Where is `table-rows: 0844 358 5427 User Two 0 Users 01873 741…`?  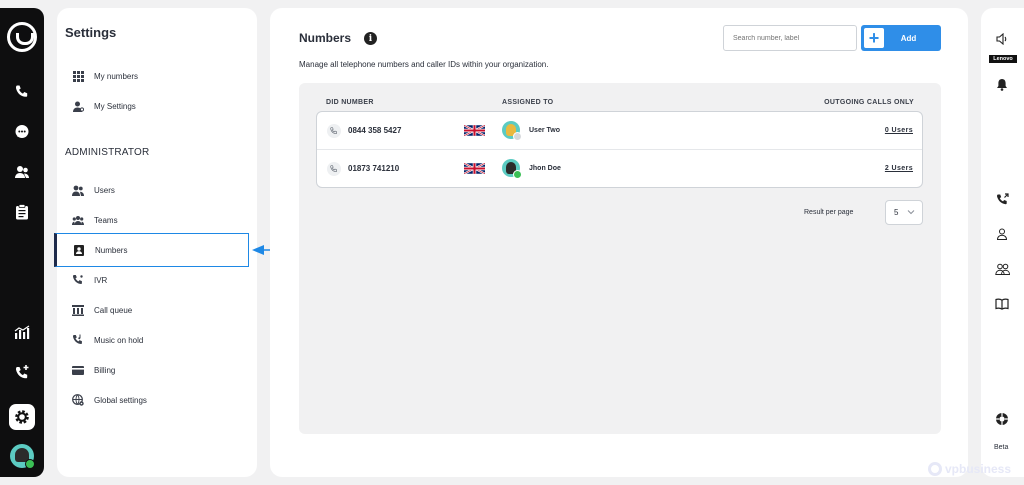 table-rows: 0844 358 5427 User Two 0 Users 01873 741… is located at coordinates (619, 149).